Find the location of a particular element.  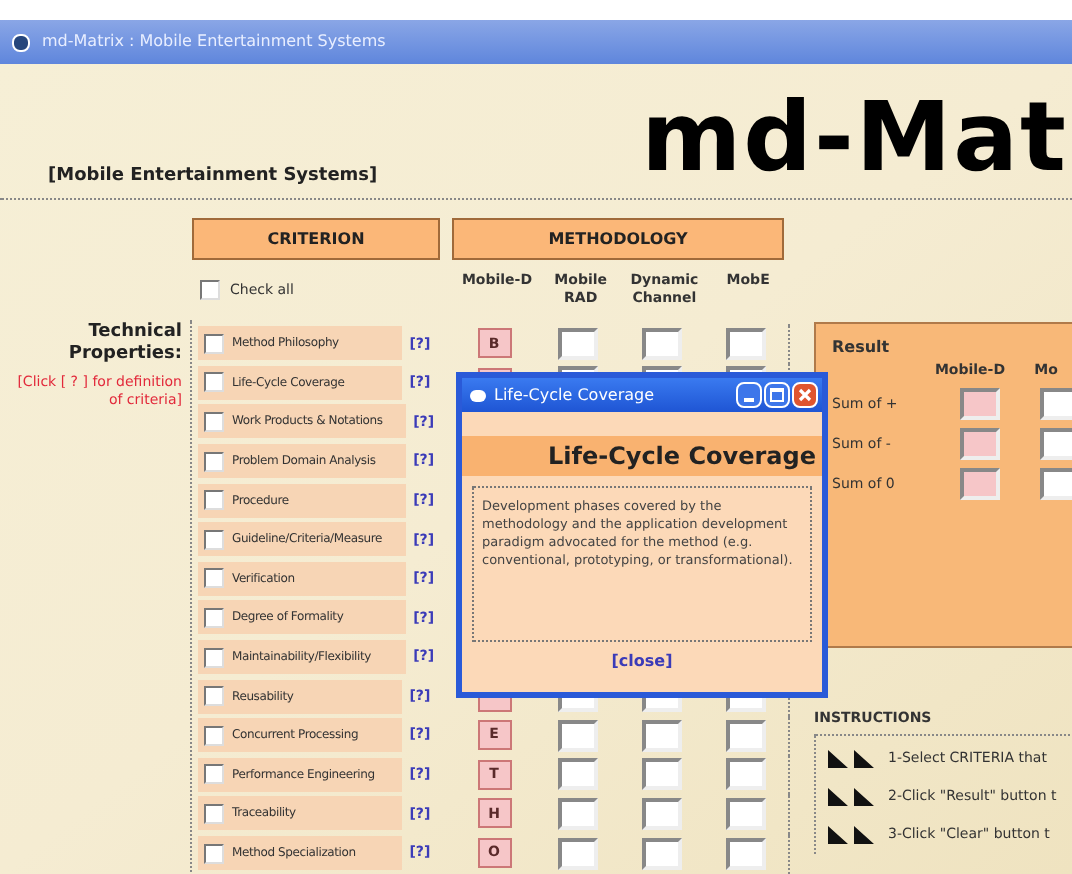

logo: md-Mat is located at coordinates (854, 138).